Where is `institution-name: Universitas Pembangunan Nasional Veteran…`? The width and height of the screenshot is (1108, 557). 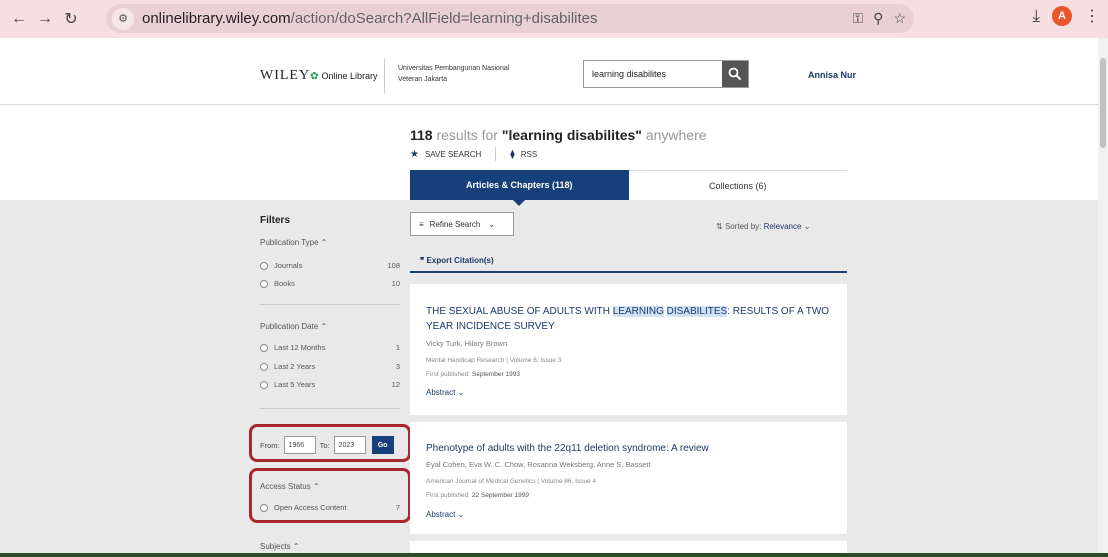
institution-name: Universitas Pembangunan Nasional Veteran… is located at coordinates (454, 74).